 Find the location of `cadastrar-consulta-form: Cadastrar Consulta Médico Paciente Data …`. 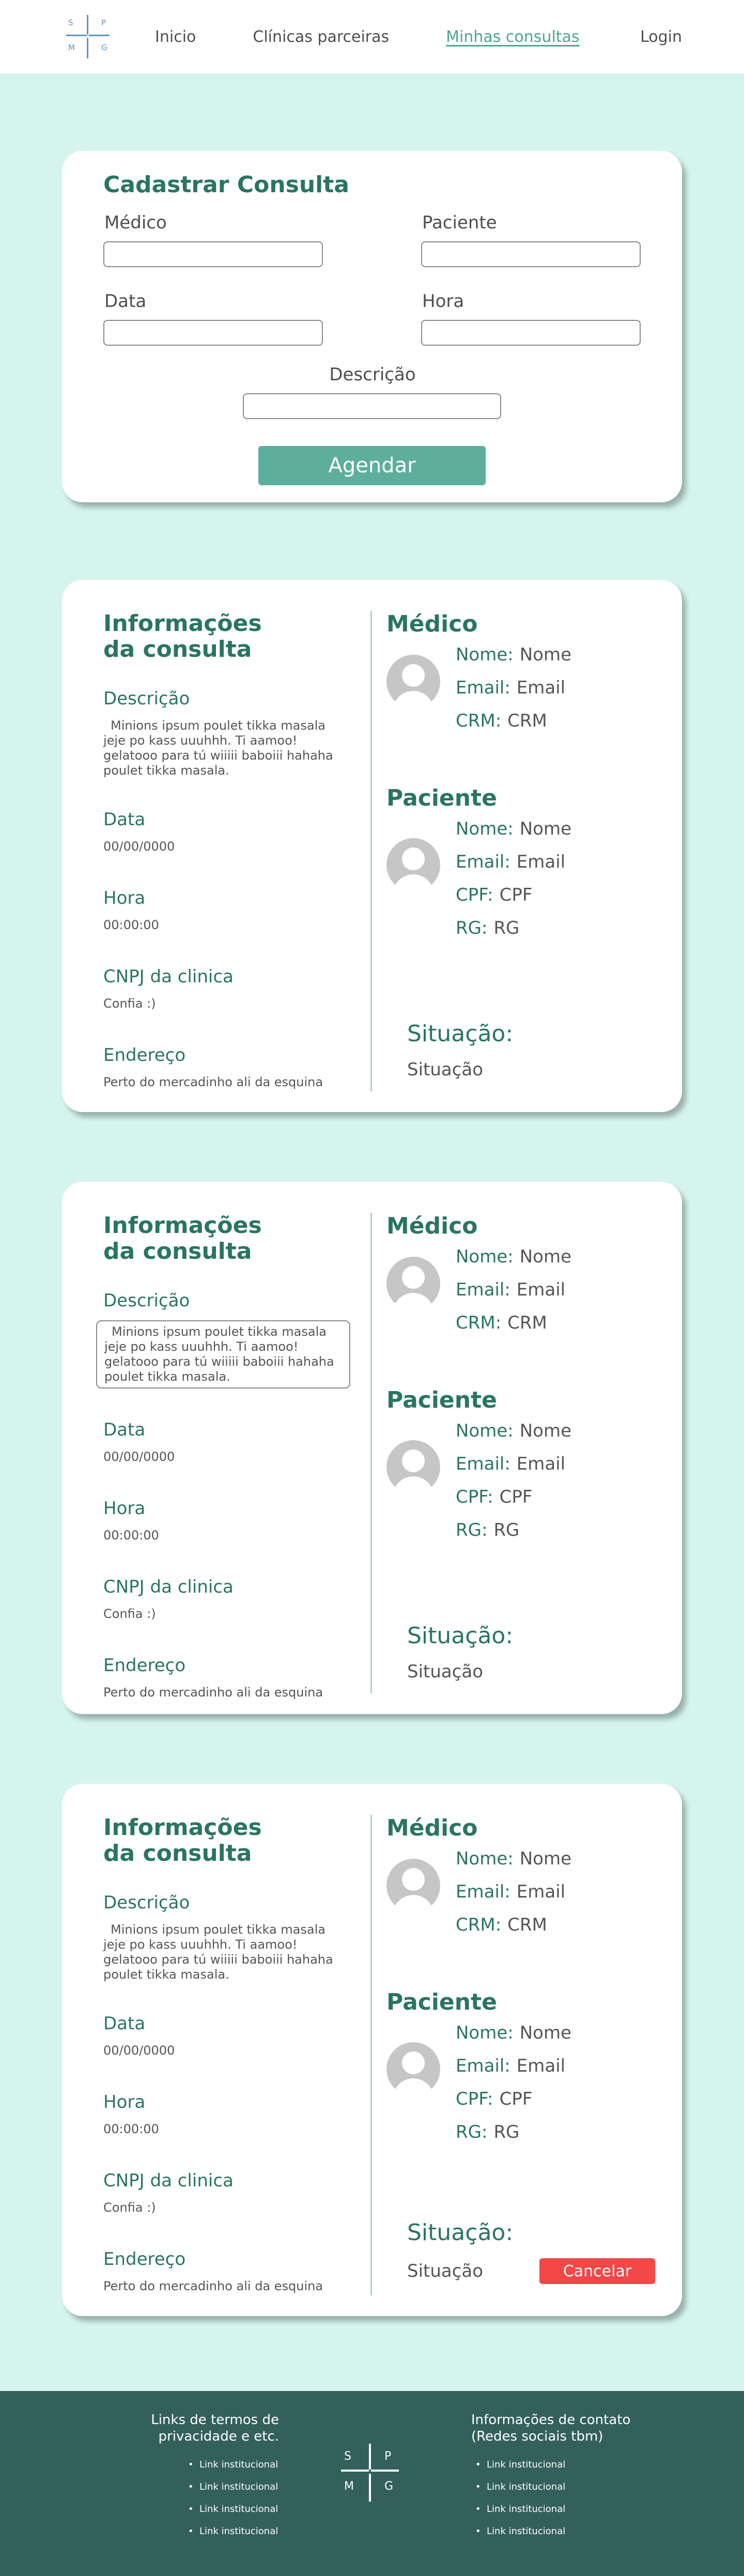

cadastrar-consulta-form: Cadastrar Consulta Médico Paciente Data … is located at coordinates (372, 326).